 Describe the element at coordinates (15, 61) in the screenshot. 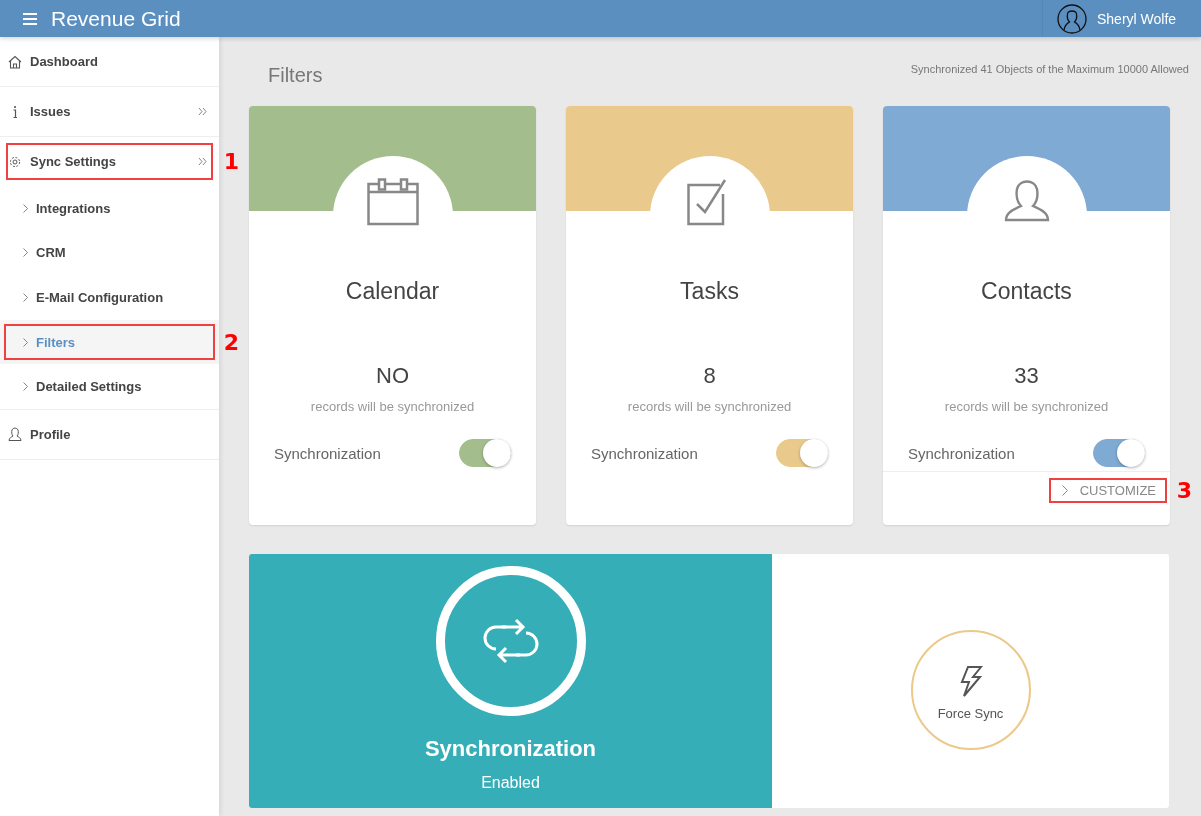

I see `home-icon` at that location.